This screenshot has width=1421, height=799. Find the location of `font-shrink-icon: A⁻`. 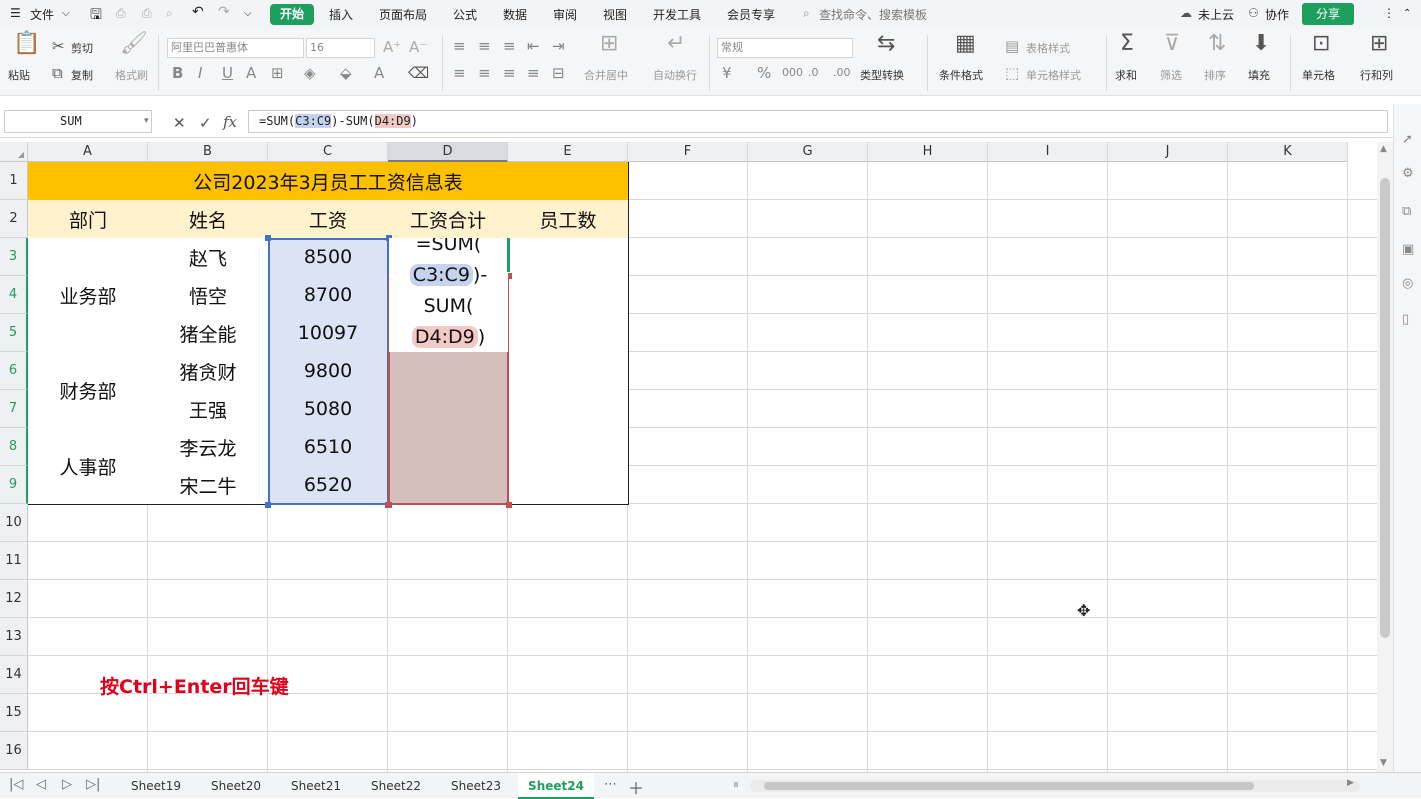

font-shrink-icon: A⁻ is located at coordinates (418, 47).